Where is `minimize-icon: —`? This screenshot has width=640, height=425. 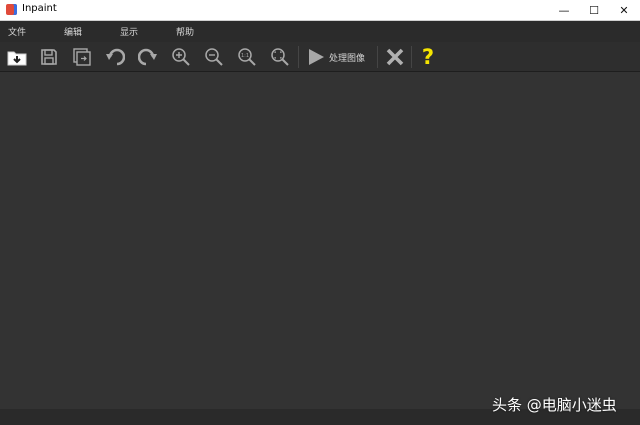 minimize-icon: — is located at coordinates (564, 10).